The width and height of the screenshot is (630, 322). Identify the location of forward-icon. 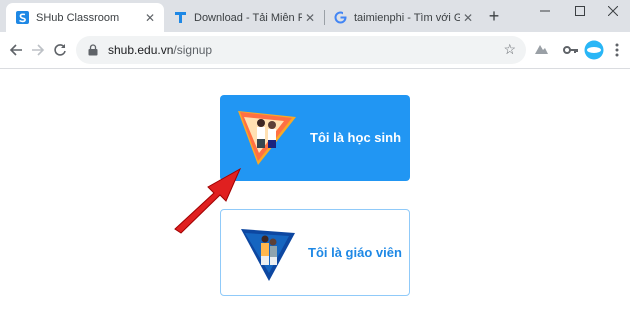
(38, 50).